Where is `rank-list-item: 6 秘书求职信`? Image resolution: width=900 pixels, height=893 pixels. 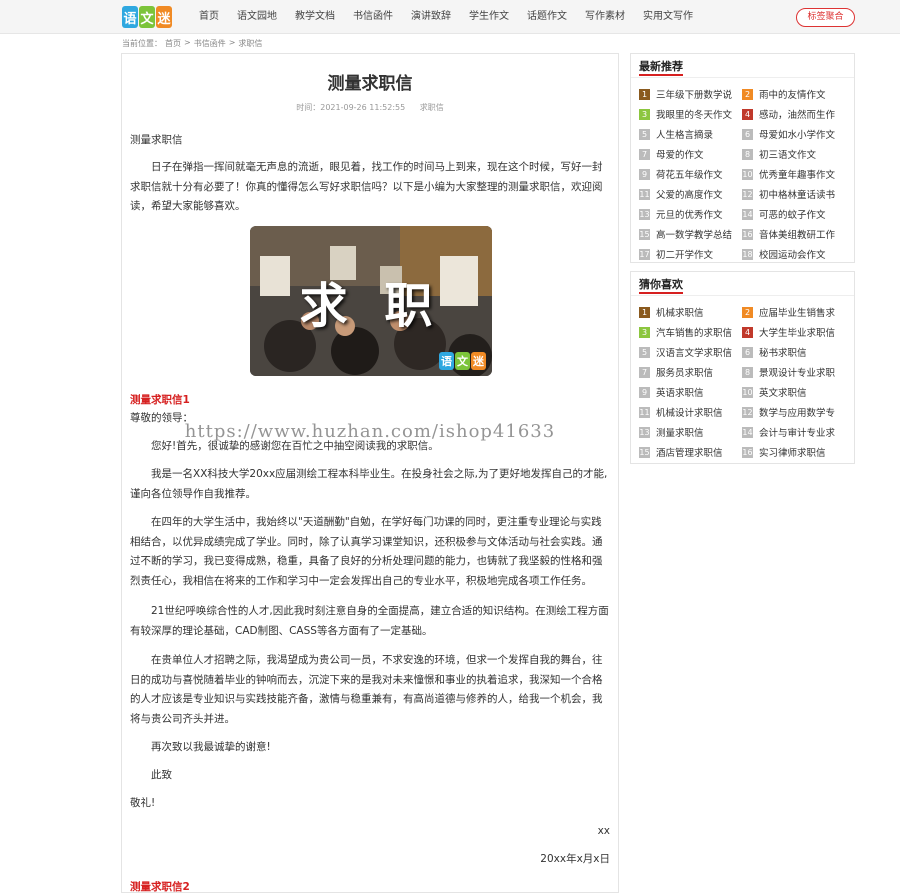
rank-list-item: 6 秘书求职信 is located at coordinates (789, 352).